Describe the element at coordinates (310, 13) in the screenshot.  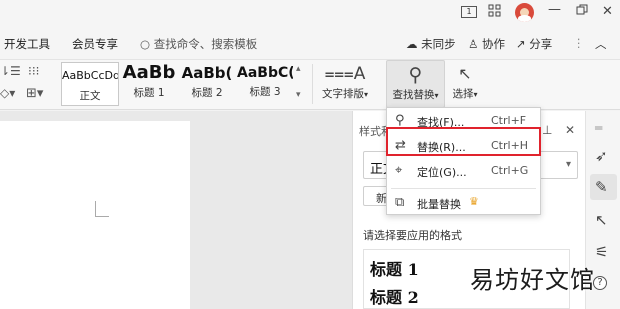
I see `title-bar: 1 — ✕` at that location.